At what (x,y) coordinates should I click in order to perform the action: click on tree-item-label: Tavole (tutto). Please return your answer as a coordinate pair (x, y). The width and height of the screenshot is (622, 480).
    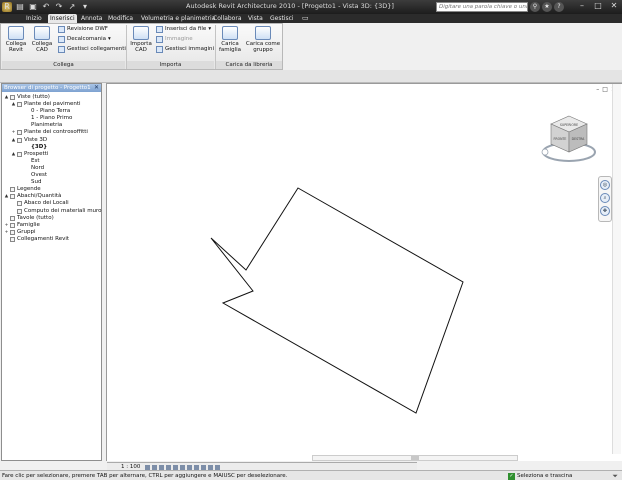
    Looking at the image, I should click on (35, 217).